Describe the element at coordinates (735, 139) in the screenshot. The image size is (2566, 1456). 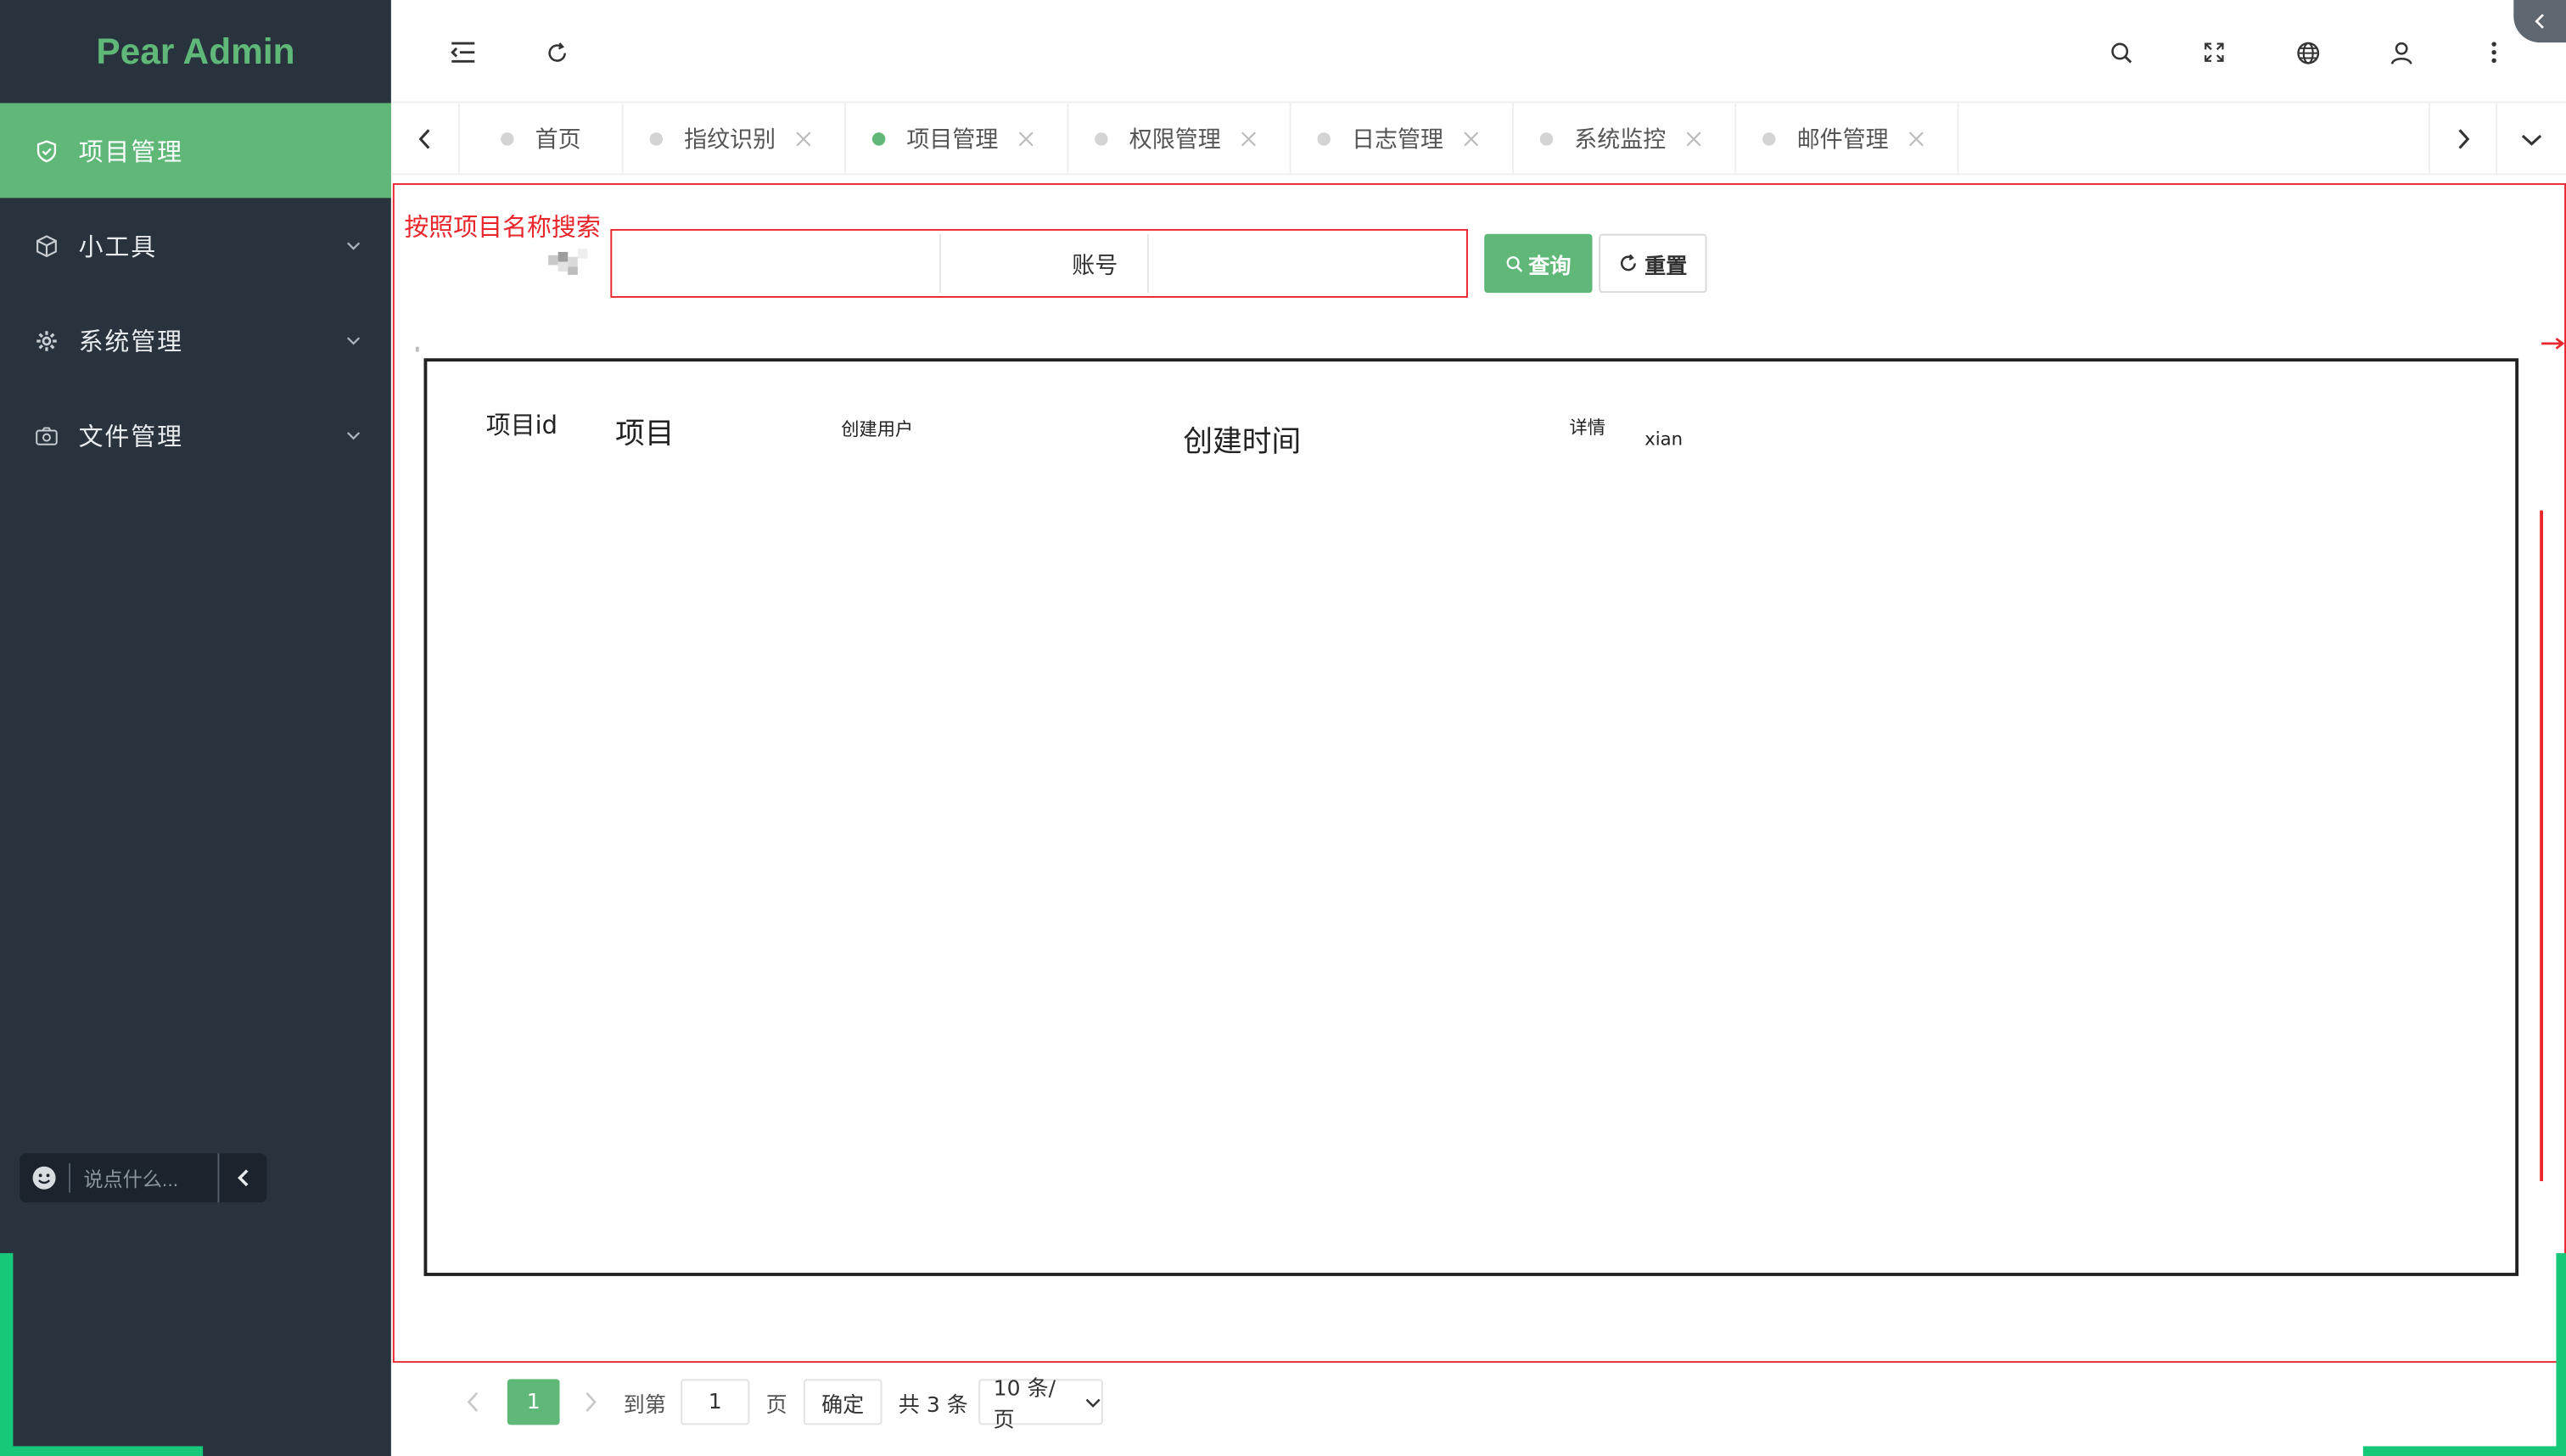
I see `tab-fingerprint: 指纹识别` at that location.